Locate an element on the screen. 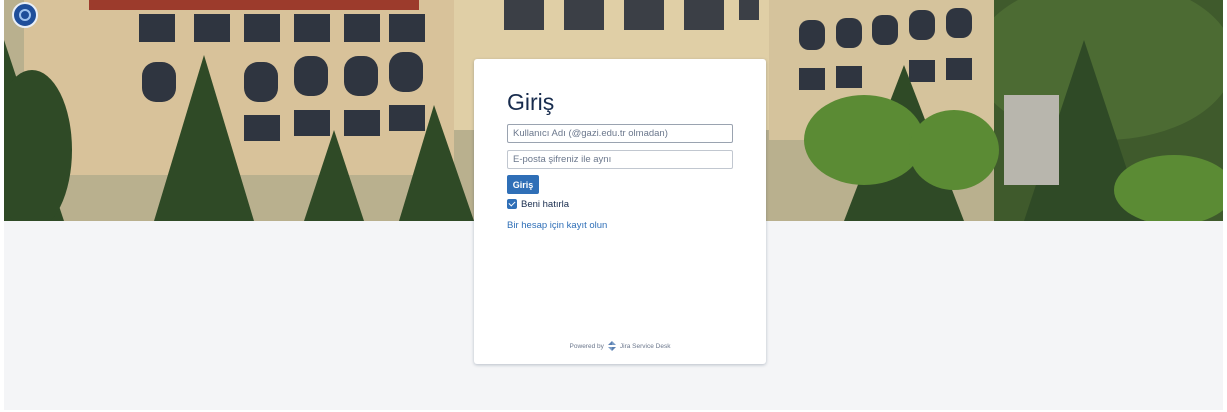  signup-link: Bir hesap için kayıt olun is located at coordinates (557, 225).